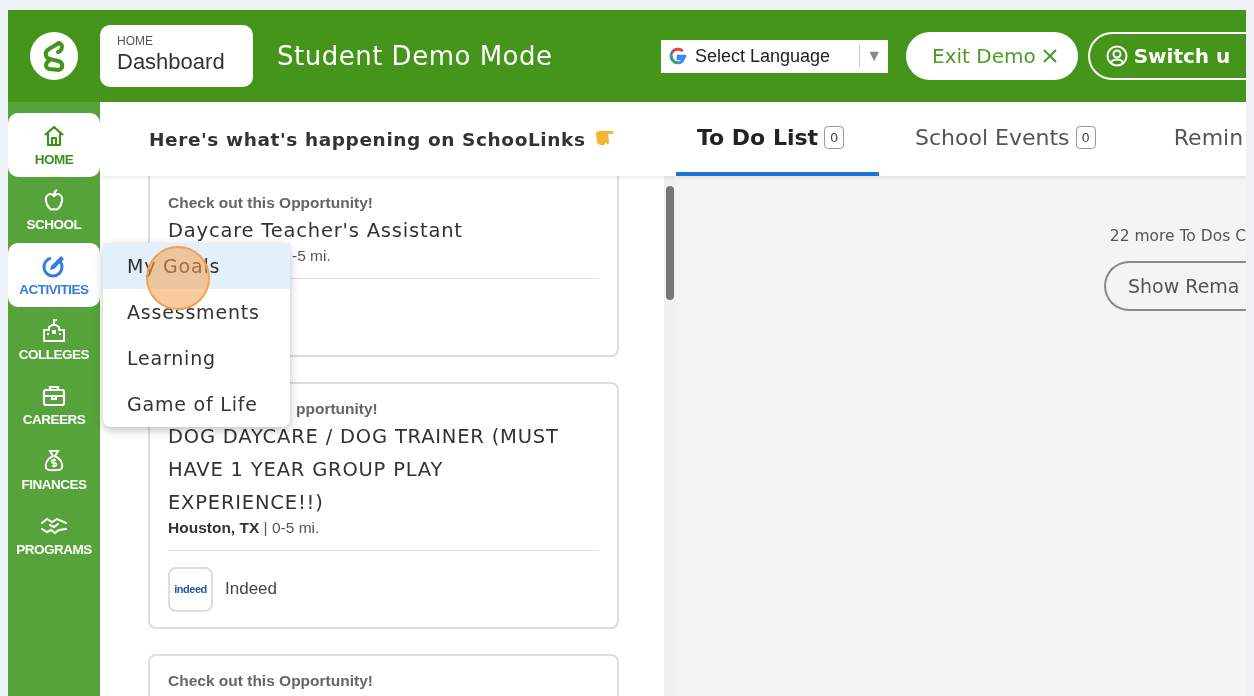 The width and height of the screenshot is (1254, 696). Describe the element at coordinates (54, 56) in the screenshot. I see `logo-icon` at that location.